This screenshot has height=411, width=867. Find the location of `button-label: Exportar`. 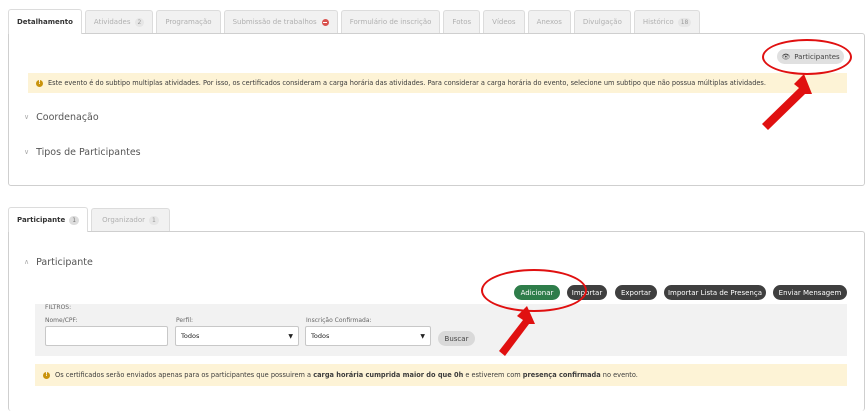

button-label: Exportar is located at coordinates (636, 292).